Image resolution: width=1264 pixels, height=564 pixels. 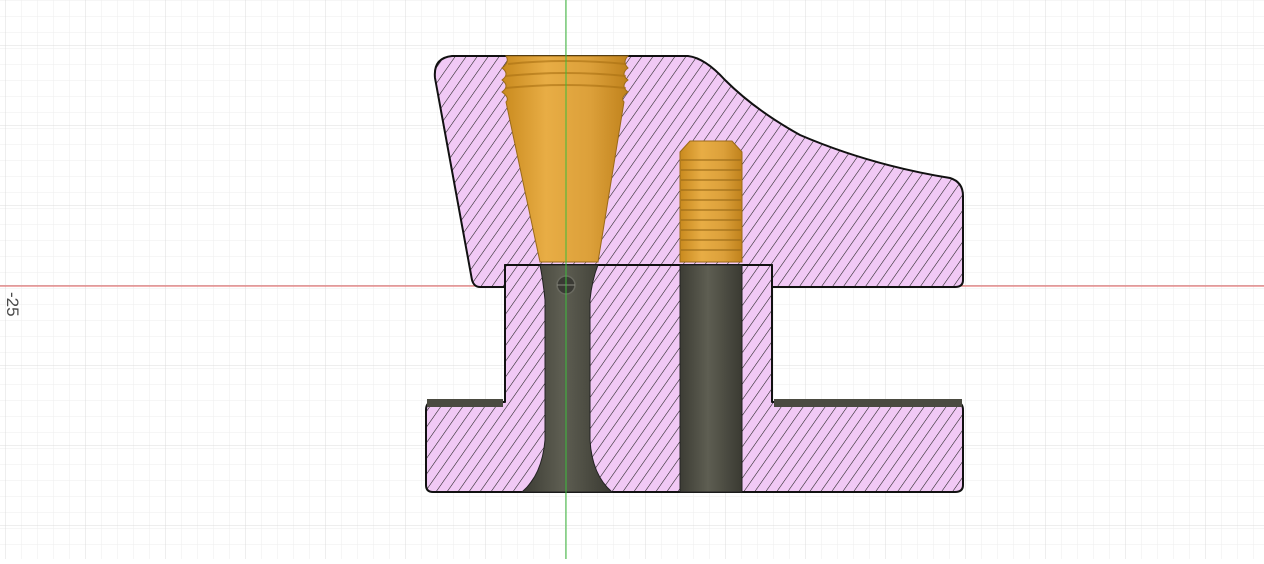 I want to click on axis-dimension-label: -25, so click(x=12, y=304).